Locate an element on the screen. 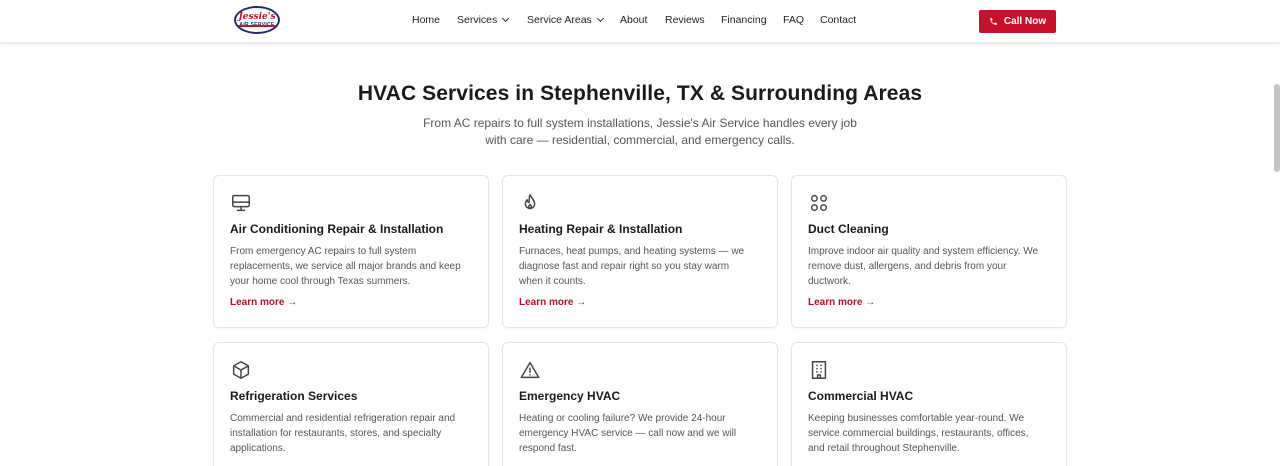  nav-label: About is located at coordinates (634, 20).